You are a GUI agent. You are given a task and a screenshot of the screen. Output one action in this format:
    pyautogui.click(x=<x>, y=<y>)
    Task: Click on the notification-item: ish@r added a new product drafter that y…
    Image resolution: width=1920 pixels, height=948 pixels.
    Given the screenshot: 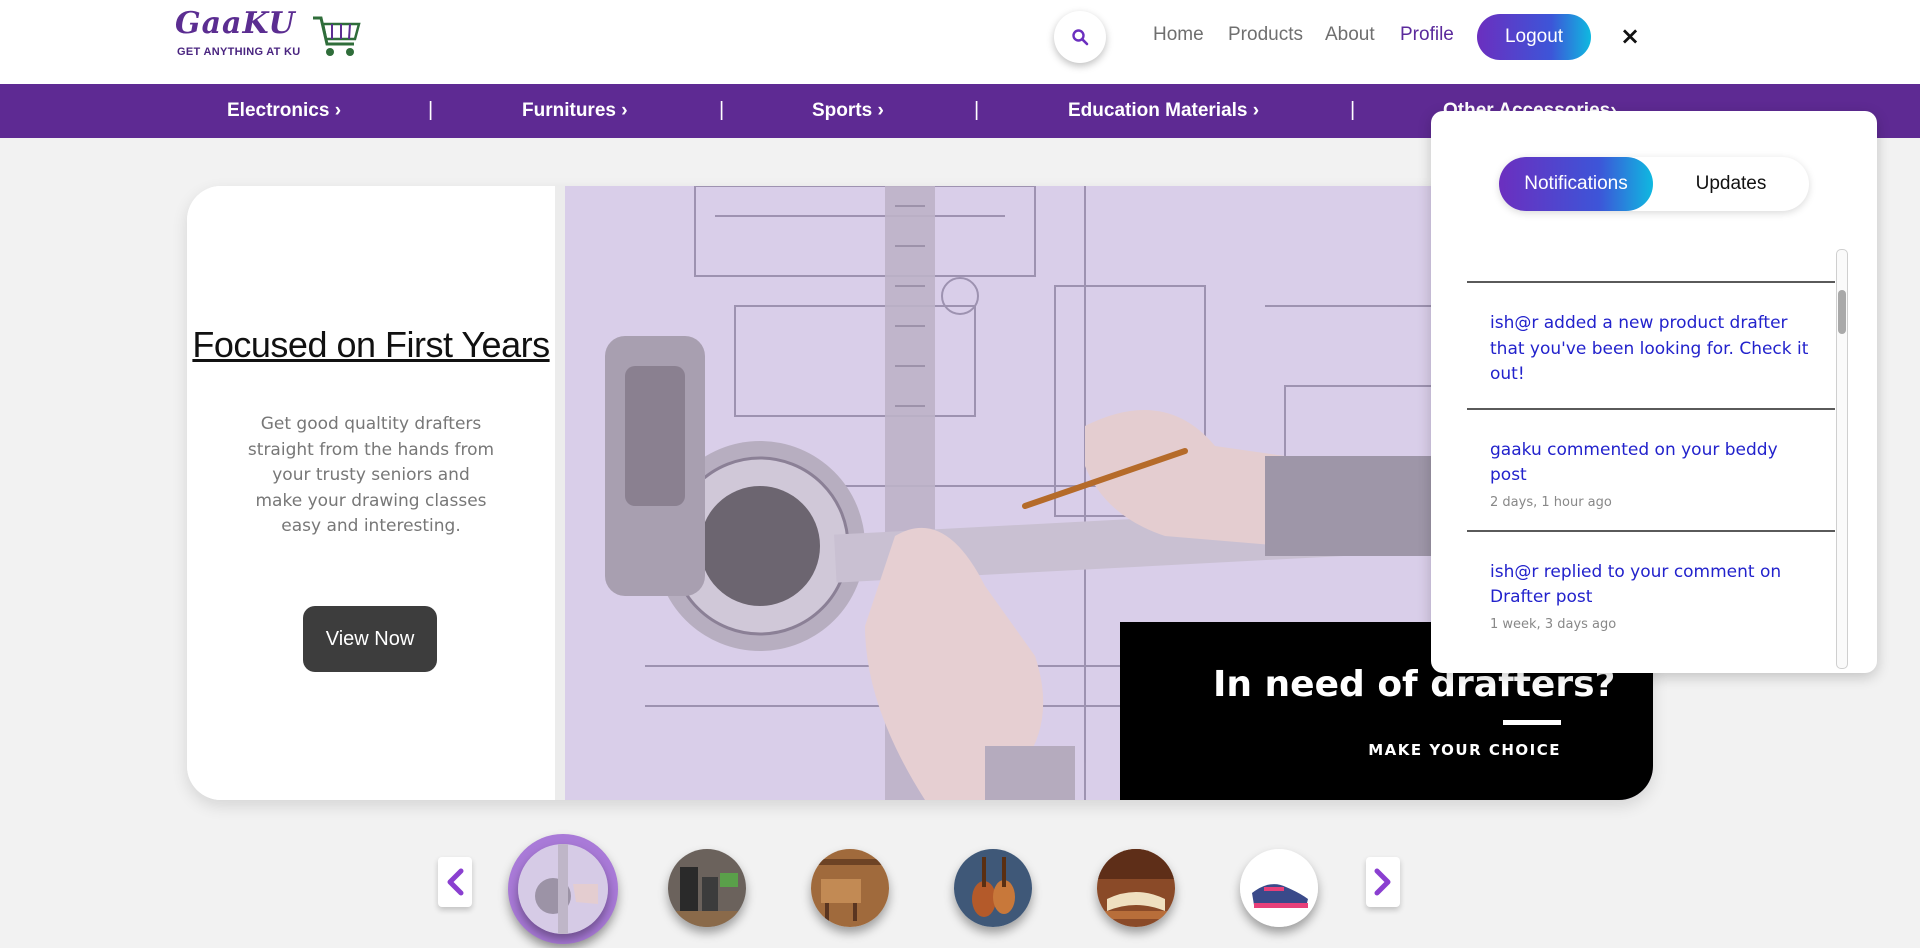 What is the action you would take?
    pyautogui.click(x=1651, y=344)
    